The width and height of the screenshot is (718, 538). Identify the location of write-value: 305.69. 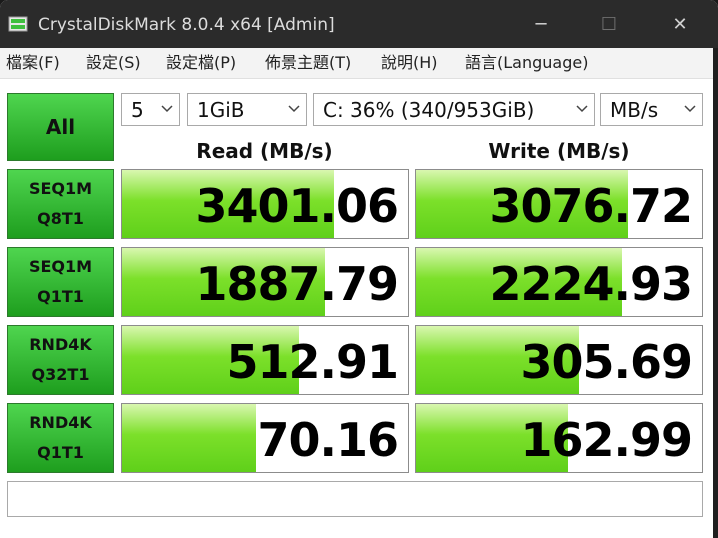
(606, 362).